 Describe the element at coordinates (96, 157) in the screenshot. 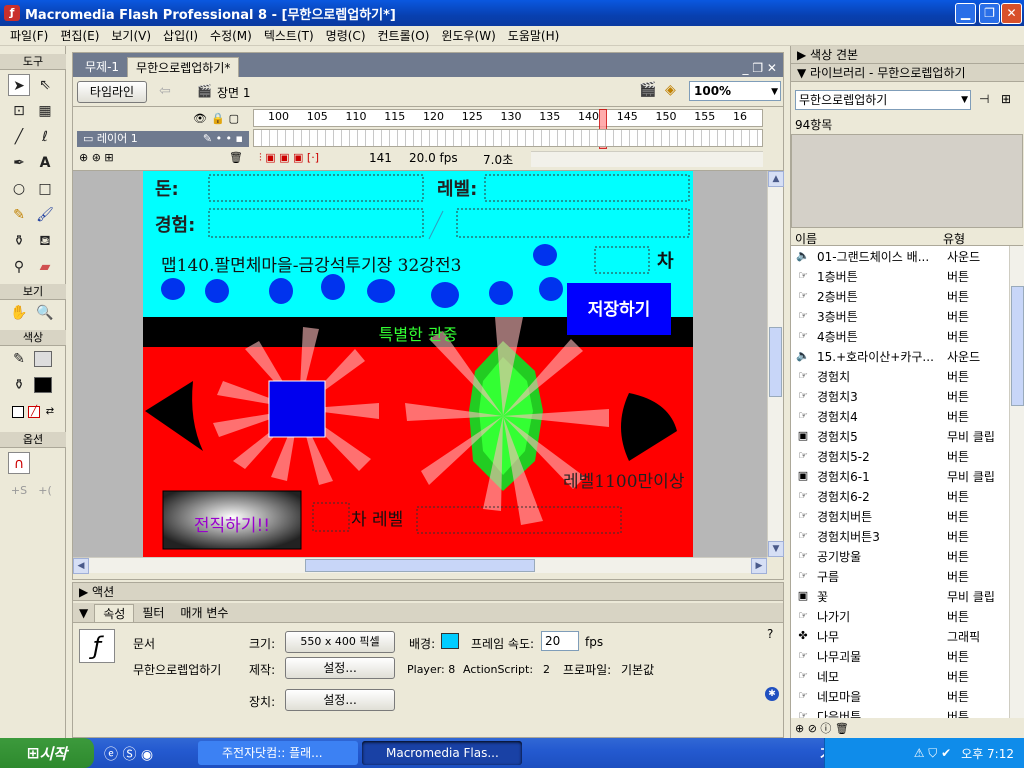

I see `add-layer-icon: ⊕ ⊛ ⊞` at that location.